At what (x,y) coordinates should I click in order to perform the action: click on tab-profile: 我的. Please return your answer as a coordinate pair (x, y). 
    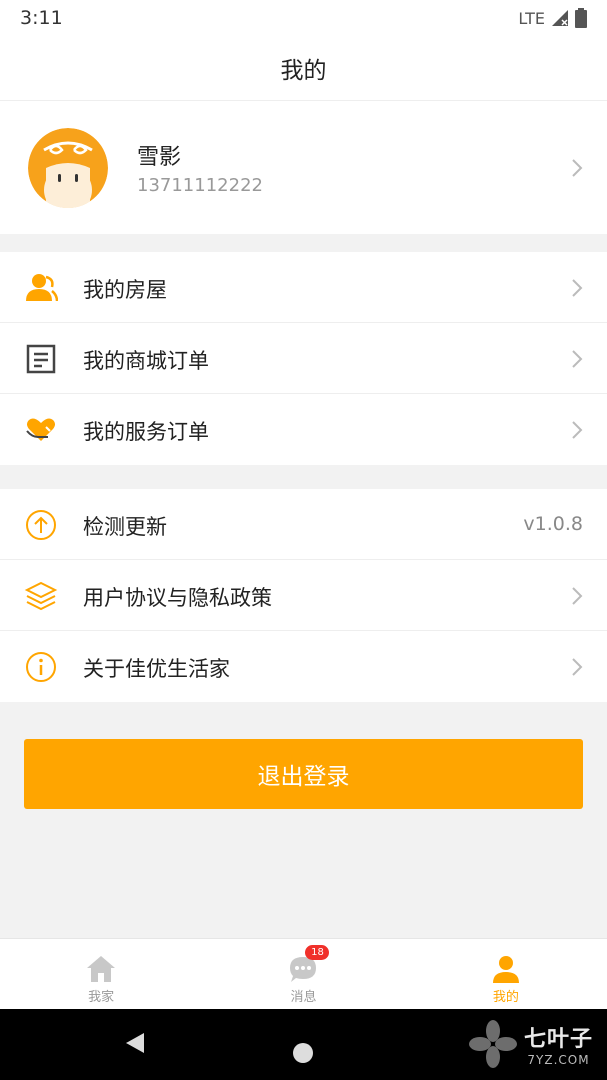
    Looking at the image, I should click on (506, 974).